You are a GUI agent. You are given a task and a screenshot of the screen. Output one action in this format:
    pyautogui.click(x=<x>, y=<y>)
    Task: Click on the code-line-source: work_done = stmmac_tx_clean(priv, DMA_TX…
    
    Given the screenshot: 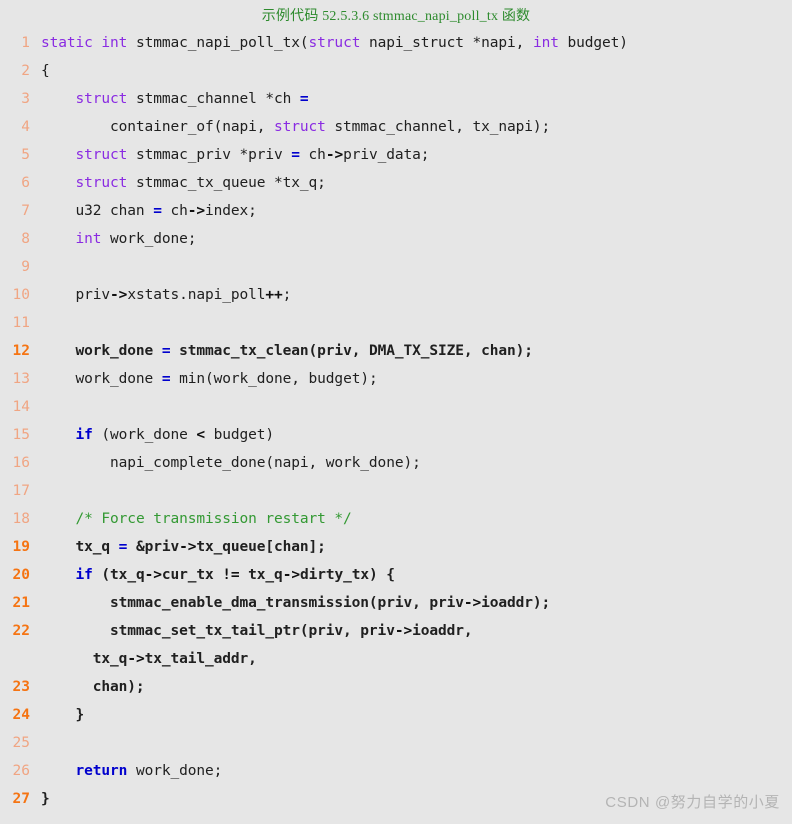 What is the action you would take?
    pyautogui.click(x=416, y=351)
    